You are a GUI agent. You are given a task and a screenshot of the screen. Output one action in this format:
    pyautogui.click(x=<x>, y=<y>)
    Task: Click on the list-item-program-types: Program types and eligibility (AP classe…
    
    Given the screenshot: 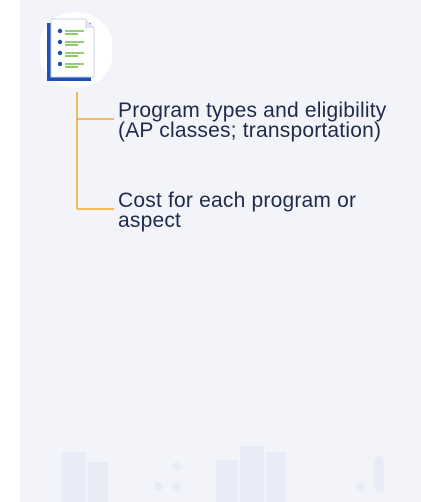 What is the action you would take?
    pyautogui.click(x=252, y=120)
    